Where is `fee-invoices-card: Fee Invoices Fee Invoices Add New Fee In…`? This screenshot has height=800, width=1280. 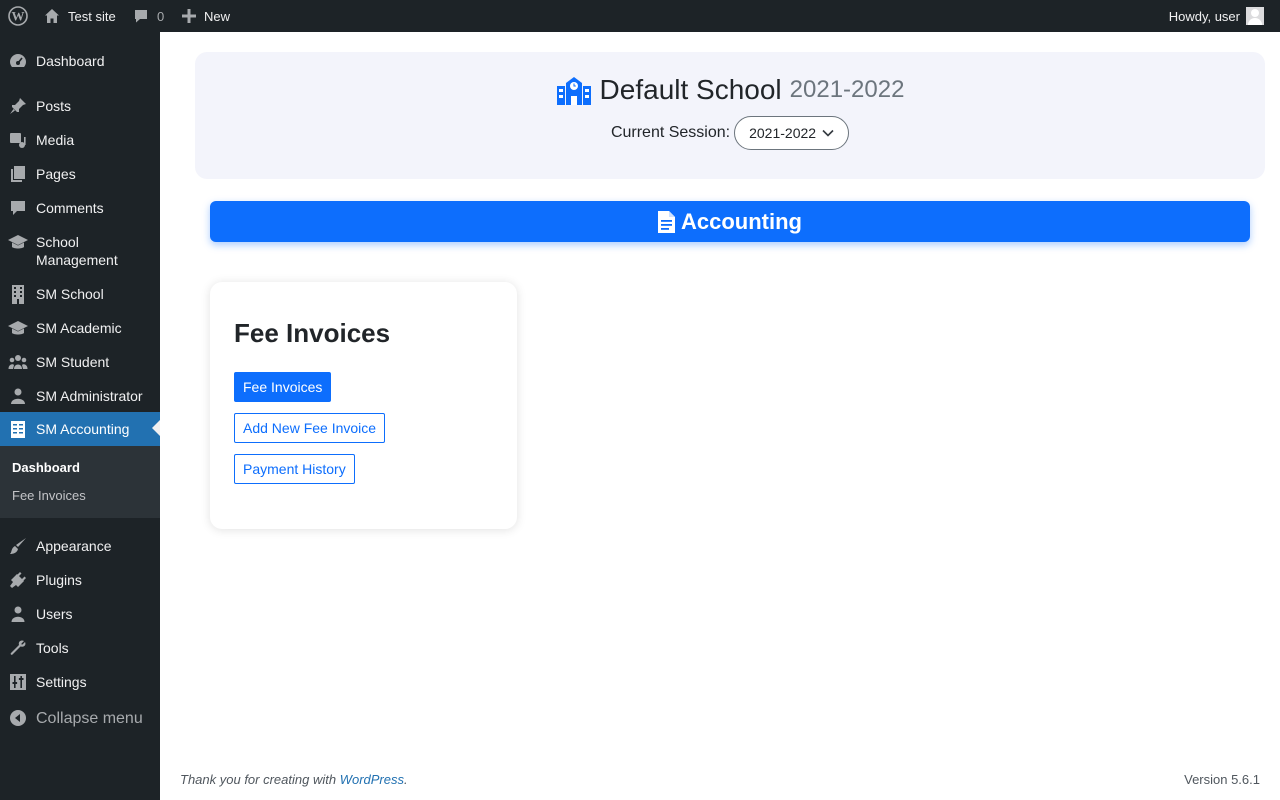 fee-invoices-card: Fee Invoices Fee Invoices Add New Fee In… is located at coordinates (363, 405).